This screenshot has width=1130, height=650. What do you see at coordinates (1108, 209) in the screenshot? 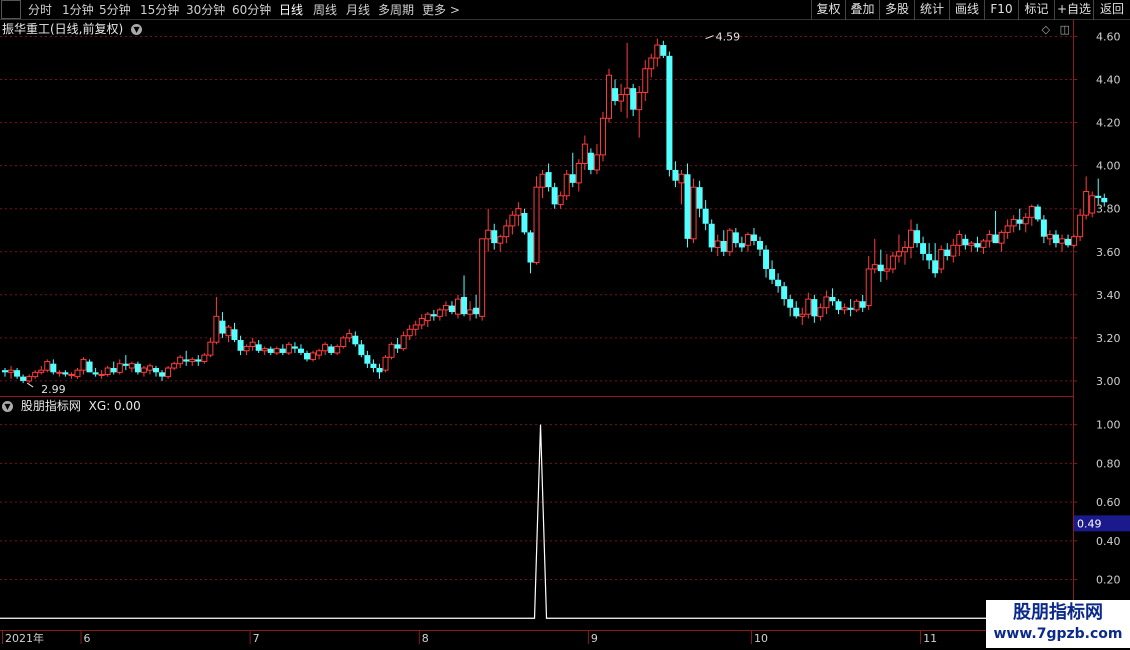
I see `y-tick-label: 3.80` at bounding box center [1108, 209].